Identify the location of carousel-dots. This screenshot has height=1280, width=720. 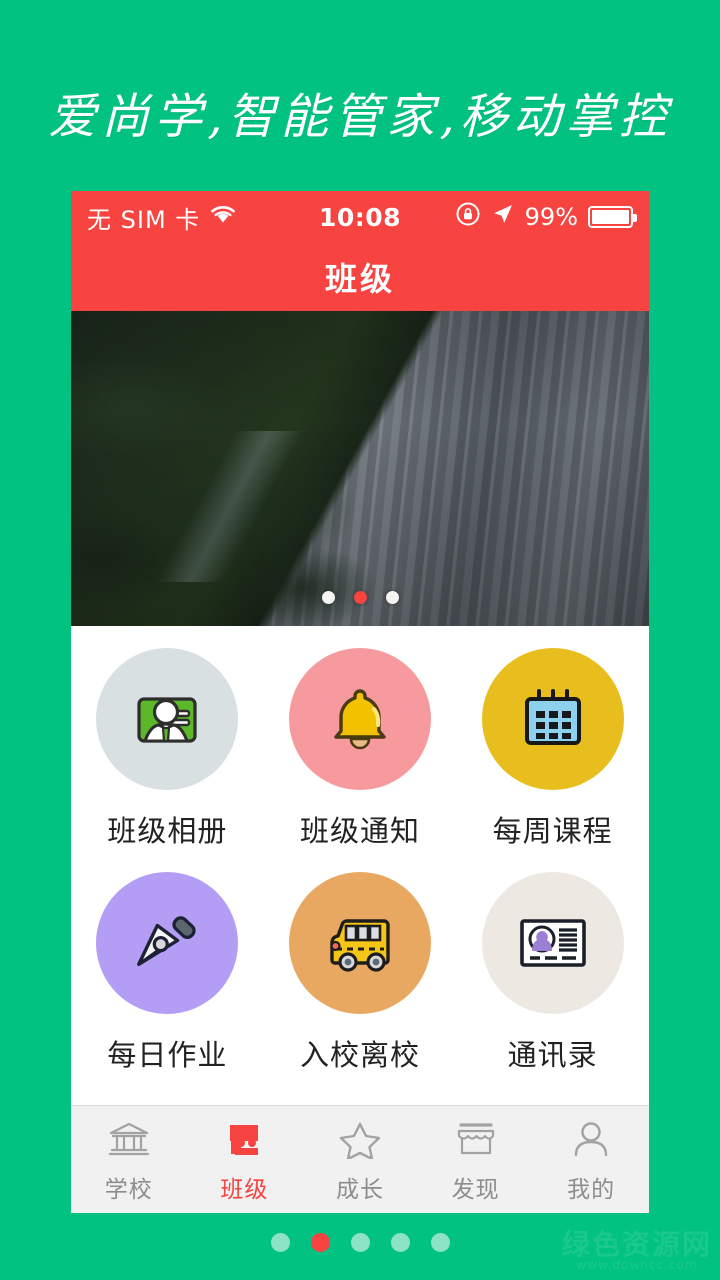
(360, 597).